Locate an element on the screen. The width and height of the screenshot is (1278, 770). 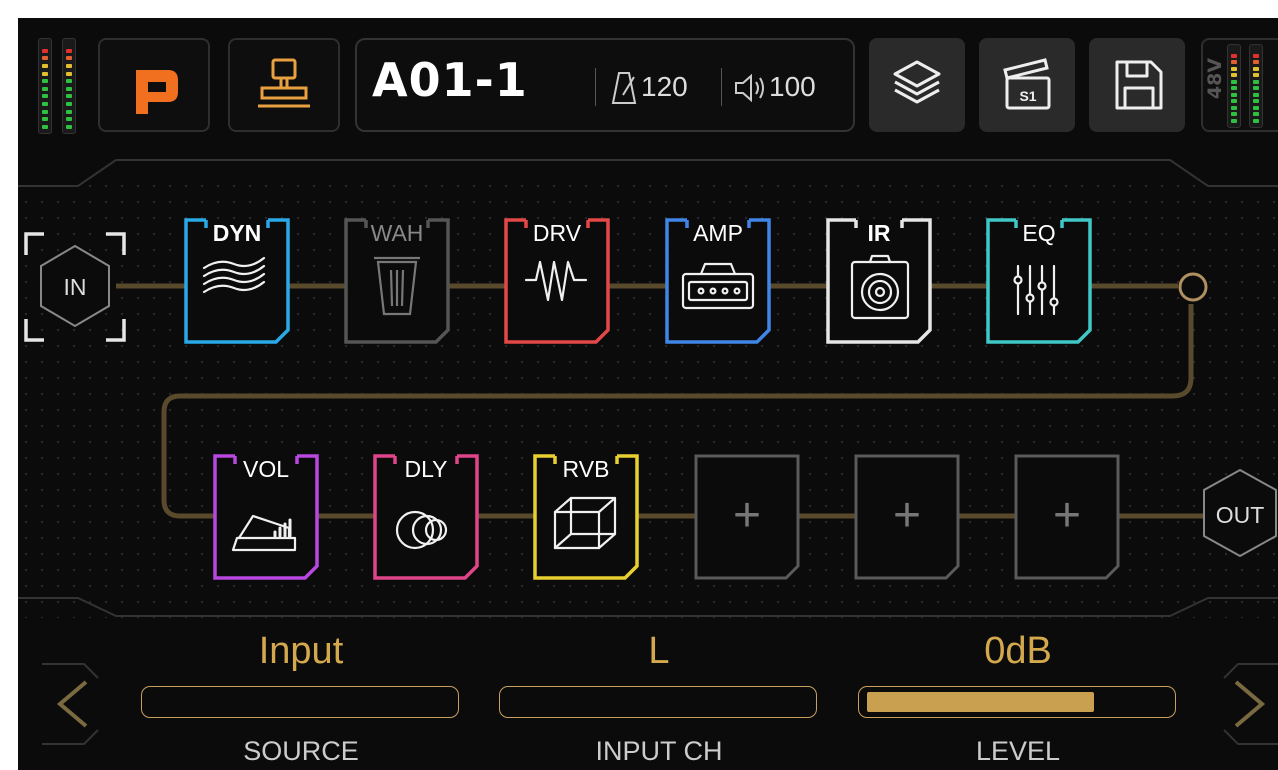
input-label: IN is located at coordinates (75, 287).